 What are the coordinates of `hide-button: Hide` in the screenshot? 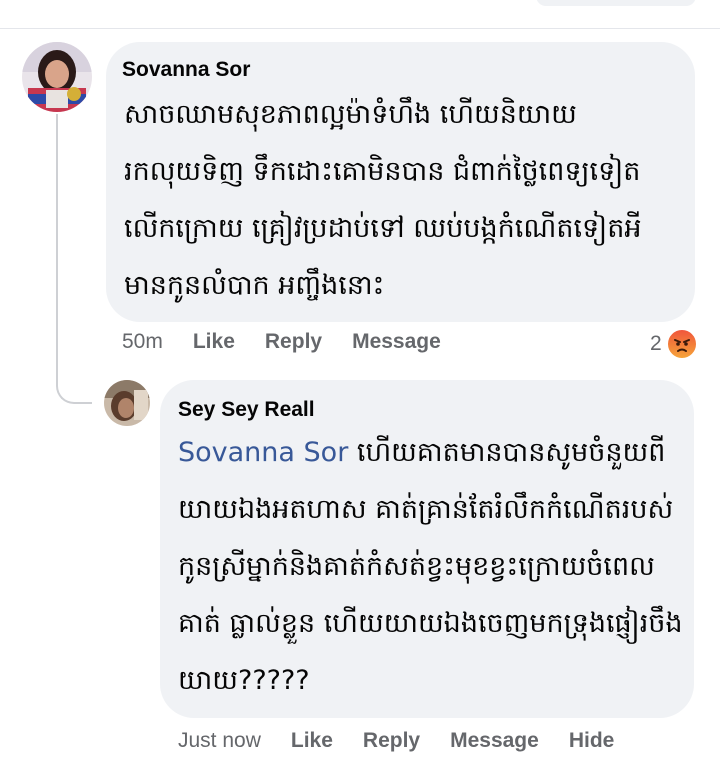 It's located at (592, 741).